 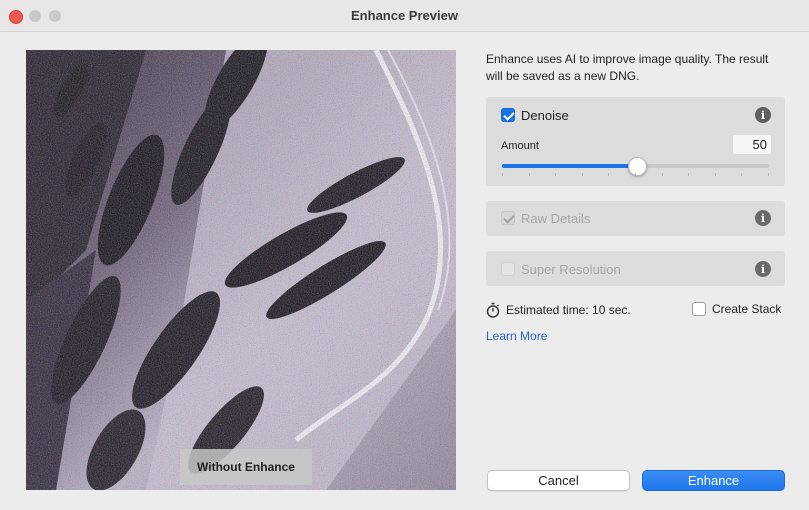 I want to click on amount-value-field: 50, so click(x=752, y=144).